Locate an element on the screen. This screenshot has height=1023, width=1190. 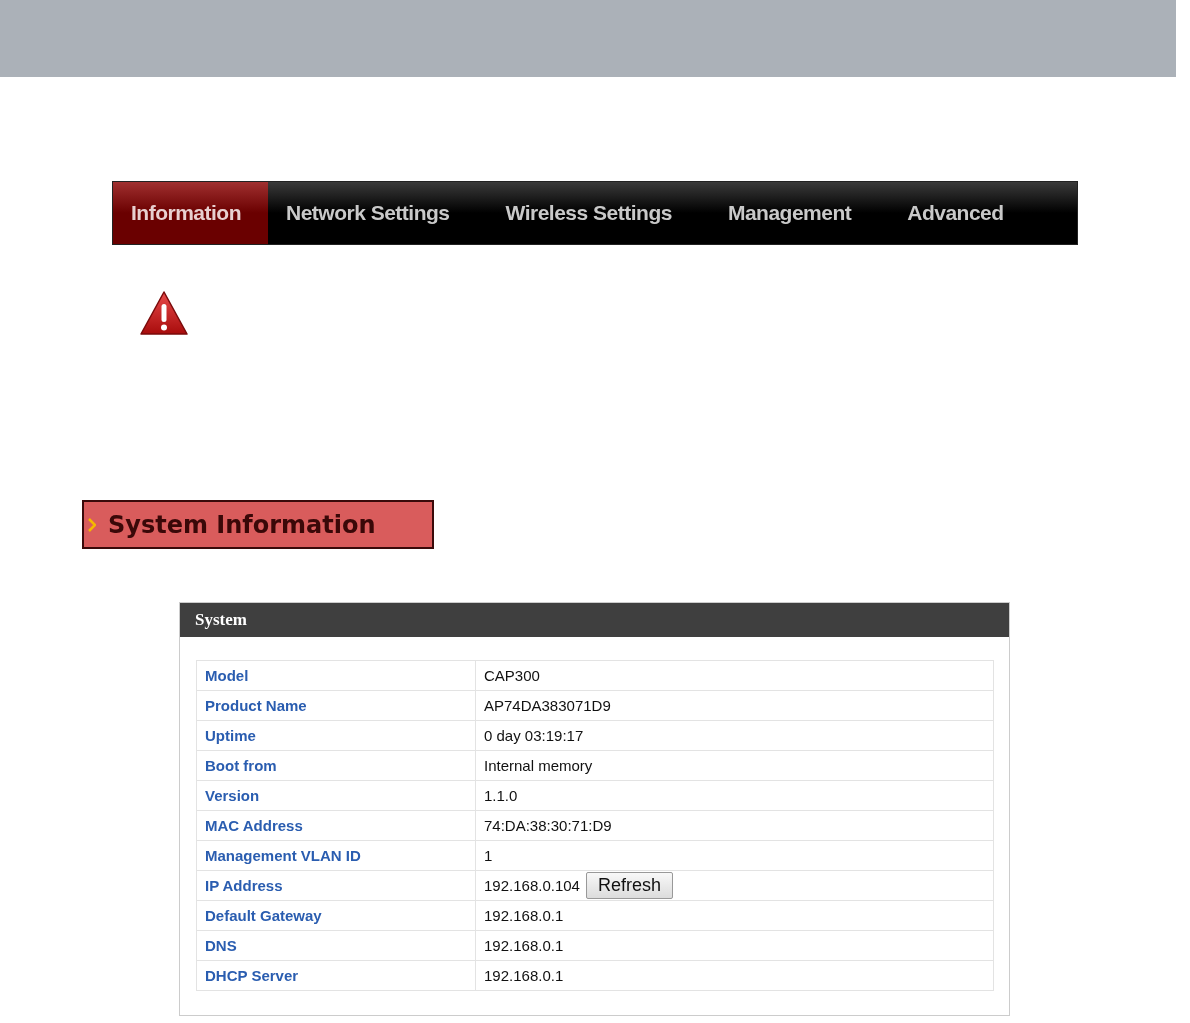
refresh-button: Refresh is located at coordinates (629, 885).